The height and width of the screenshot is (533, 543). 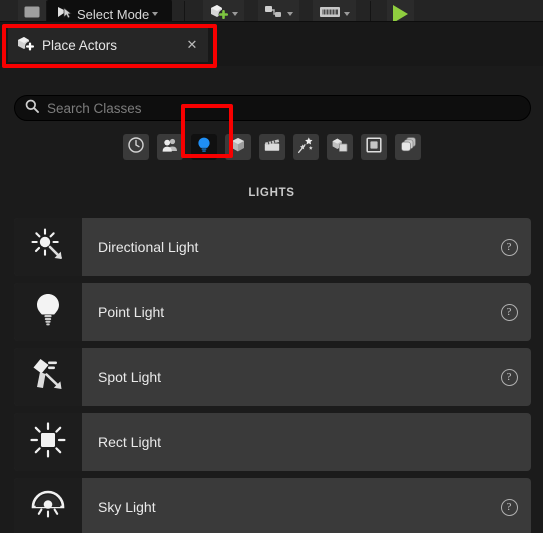 What do you see at coordinates (271, 193) in the screenshot?
I see `section-header: LIGHTS` at bounding box center [271, 193].